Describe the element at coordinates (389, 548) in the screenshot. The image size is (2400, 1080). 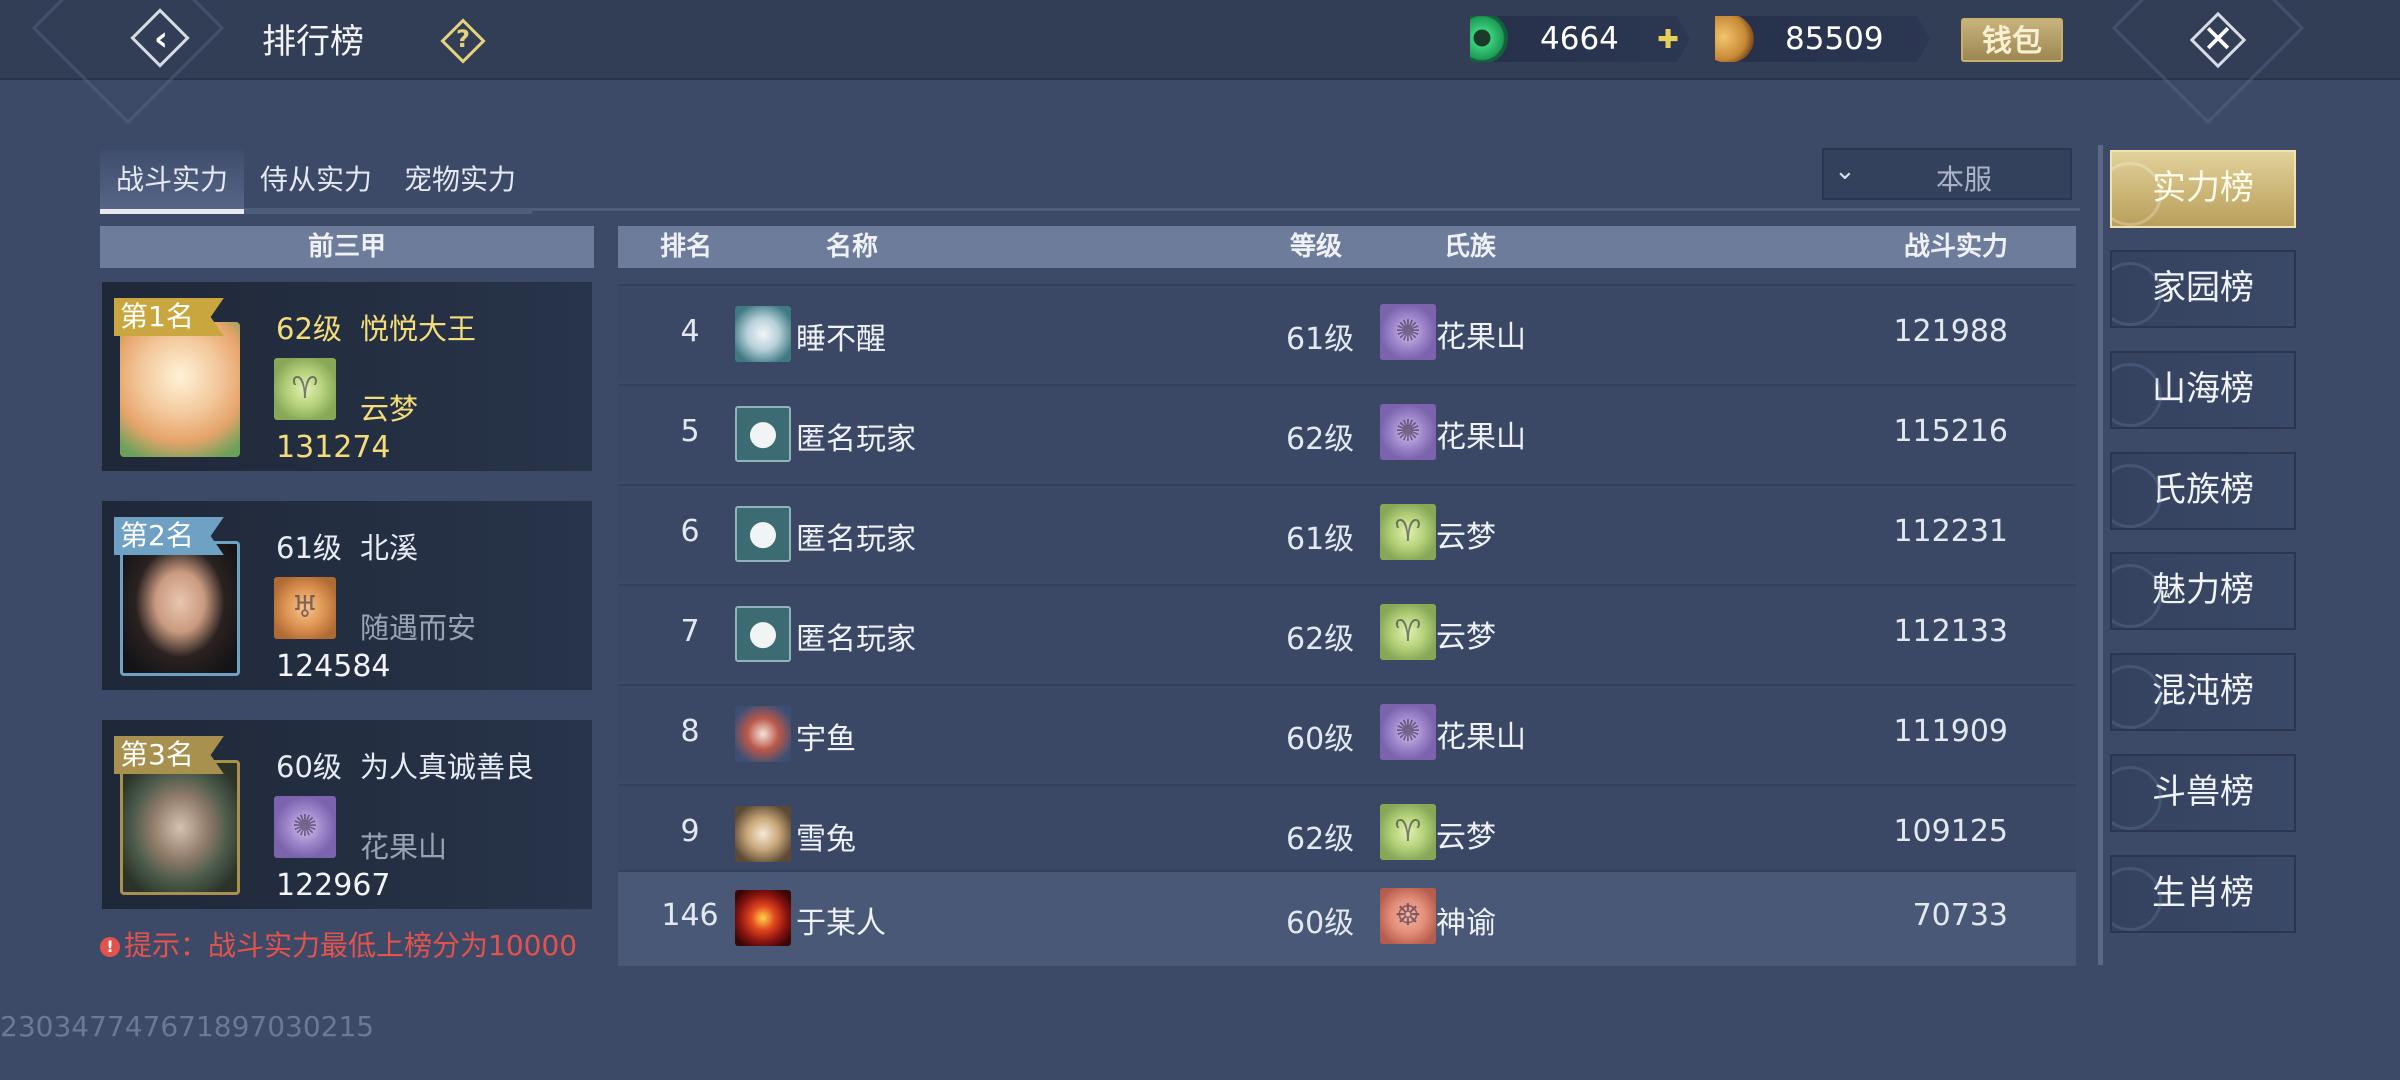
I see `player-name: 北溪` at that location.